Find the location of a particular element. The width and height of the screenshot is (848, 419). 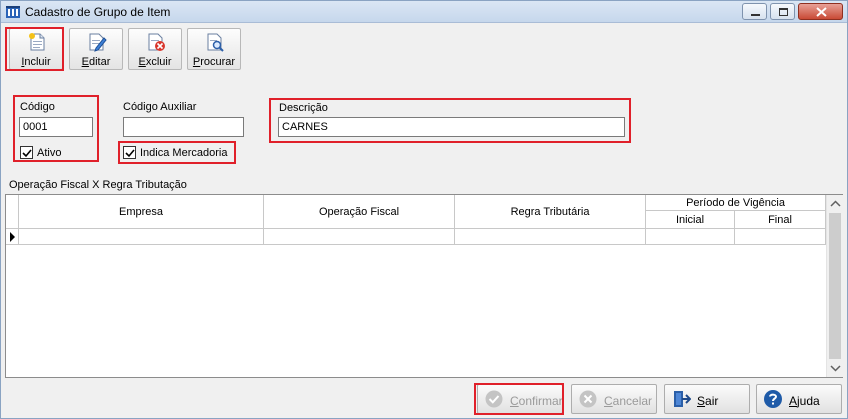

row-indicator-header is located at coordinates (12, 212).